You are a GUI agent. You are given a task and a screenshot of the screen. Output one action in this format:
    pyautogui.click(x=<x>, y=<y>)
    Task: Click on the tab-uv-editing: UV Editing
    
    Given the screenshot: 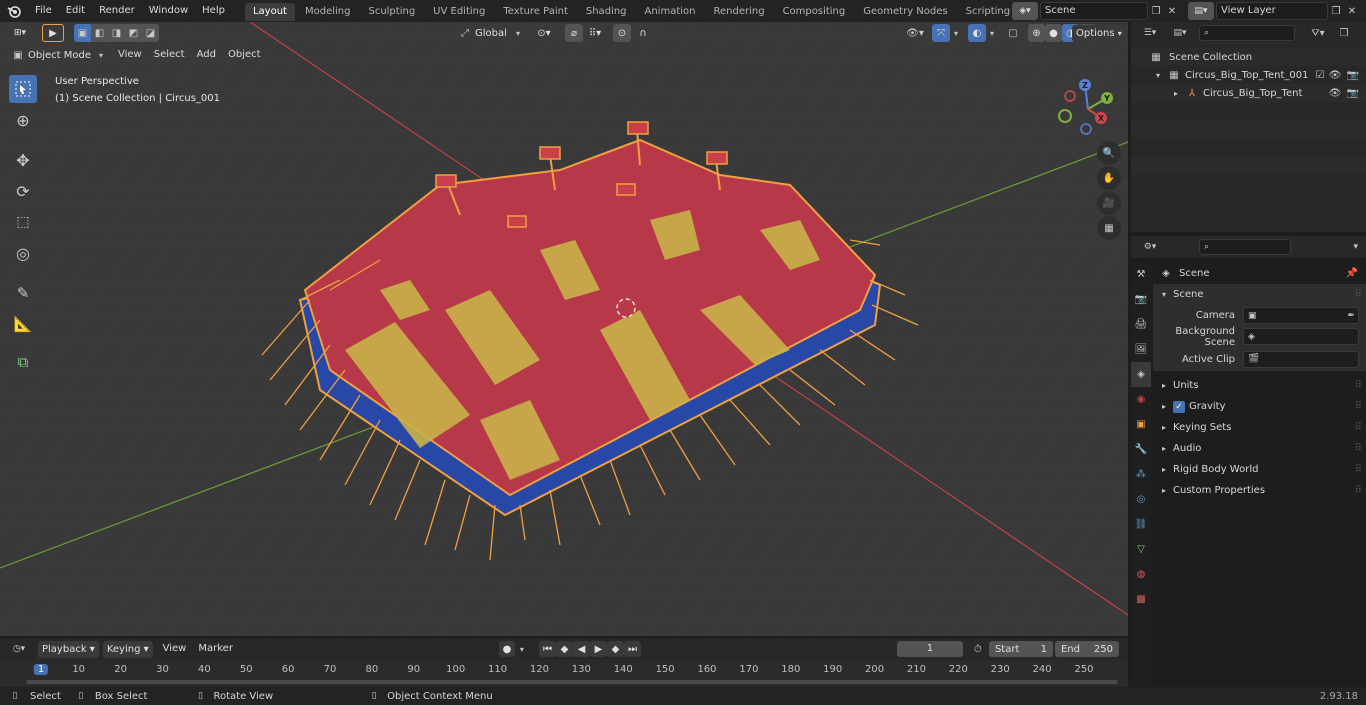 What is the action you would take?
    pyautogui.click(x=459, y=12)
    